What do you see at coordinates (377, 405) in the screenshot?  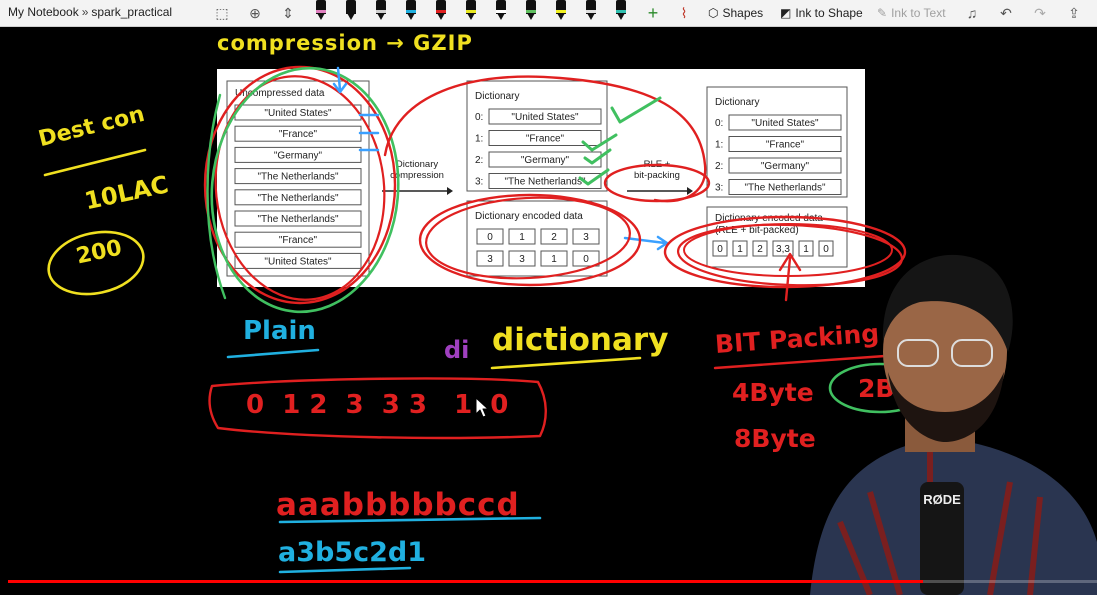 I see `ink-text-sequence: 0 1 2 3 3 3 1 0` at bounding box center [377, 405].